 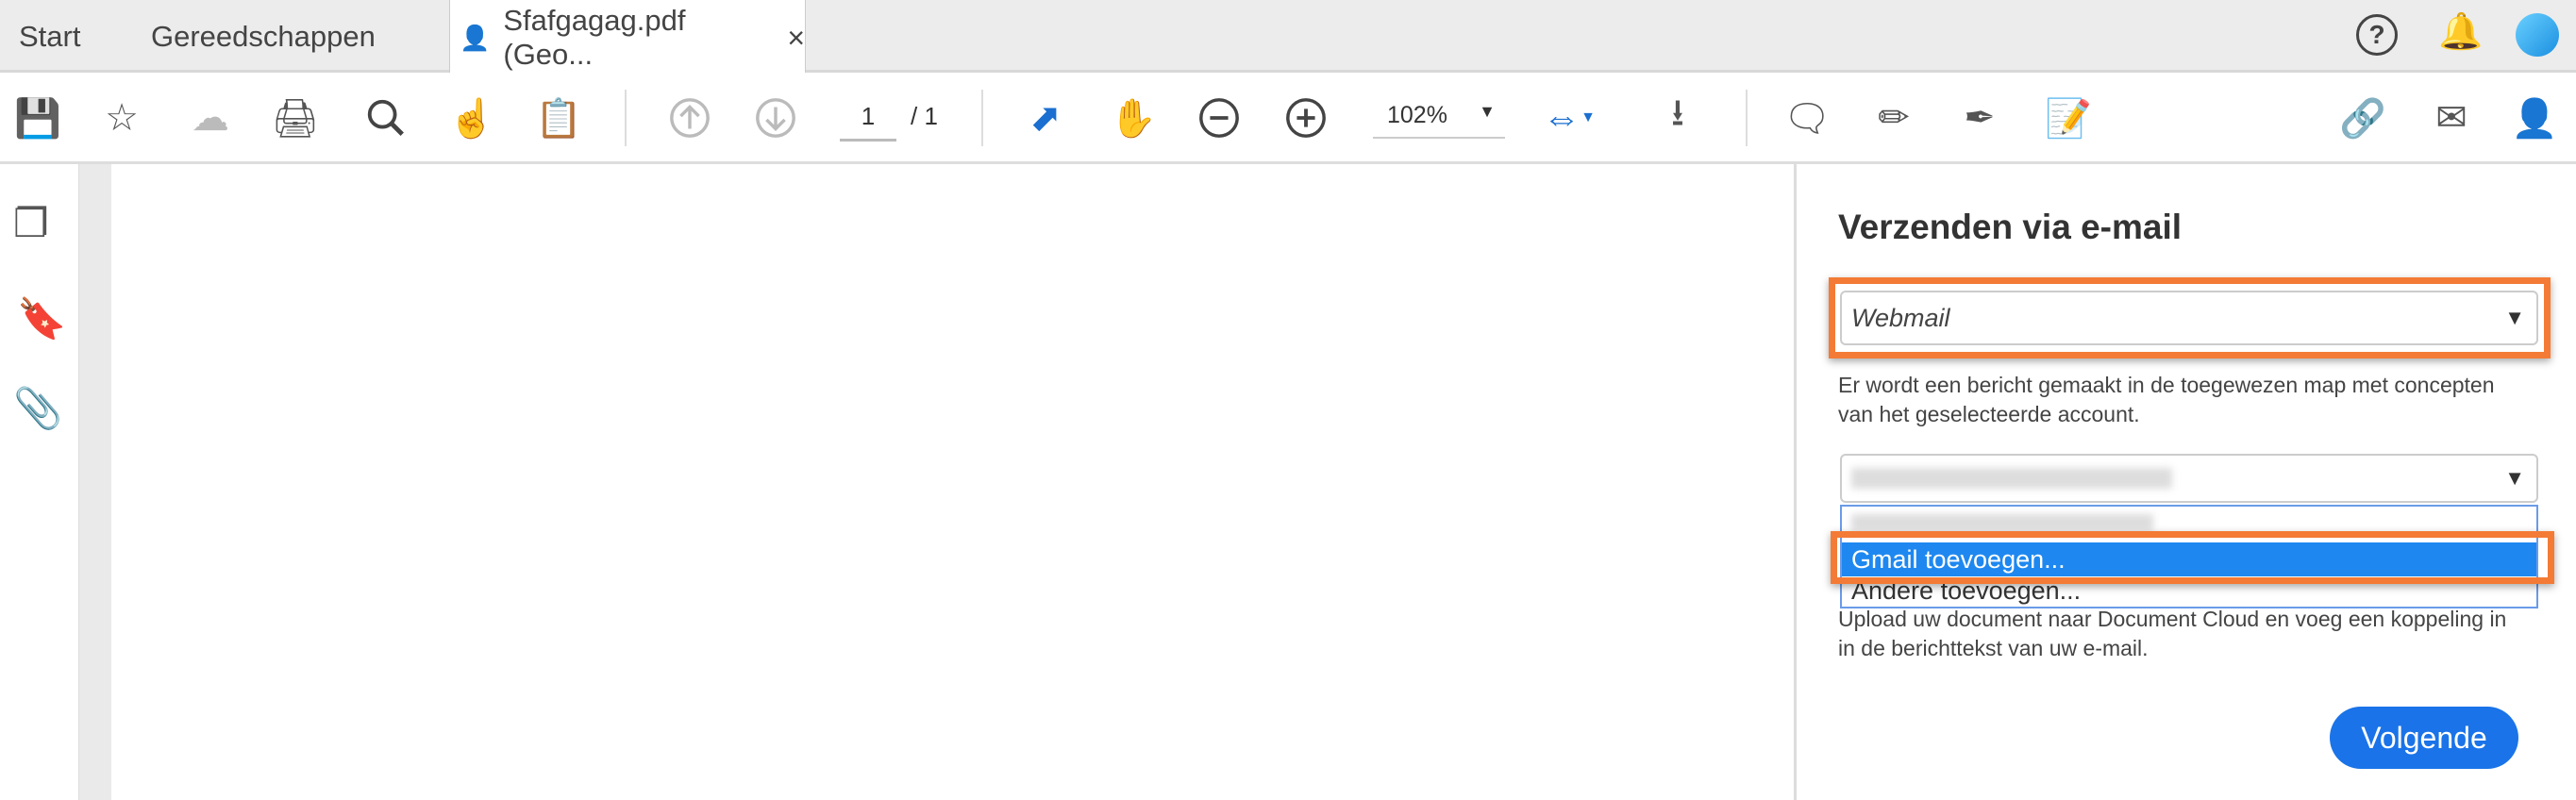 What do you see at coordinates (1219, 118) in the screenshot?
I see `zoom-out-icon` at bounding box center [1219, 118].